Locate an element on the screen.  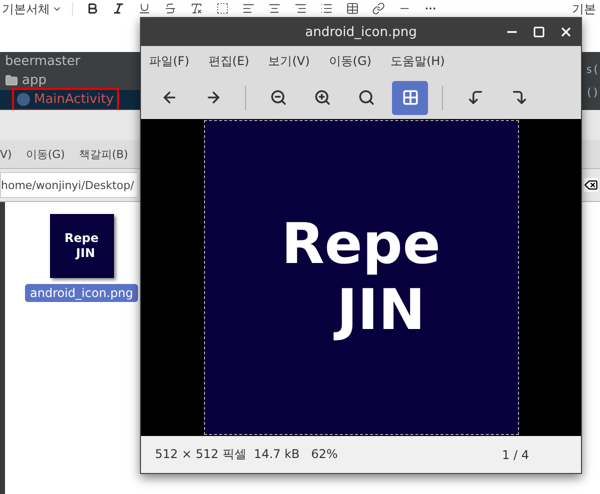
clear-format-icon is located at coordinates (196, 8).